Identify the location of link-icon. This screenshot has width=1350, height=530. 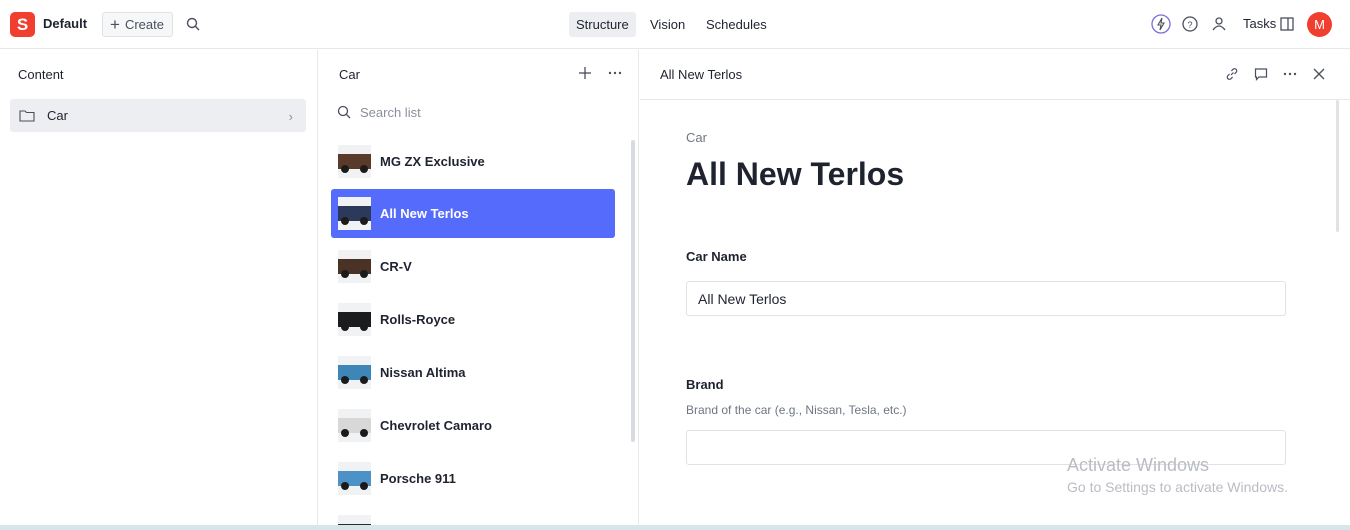
(1232, 74).